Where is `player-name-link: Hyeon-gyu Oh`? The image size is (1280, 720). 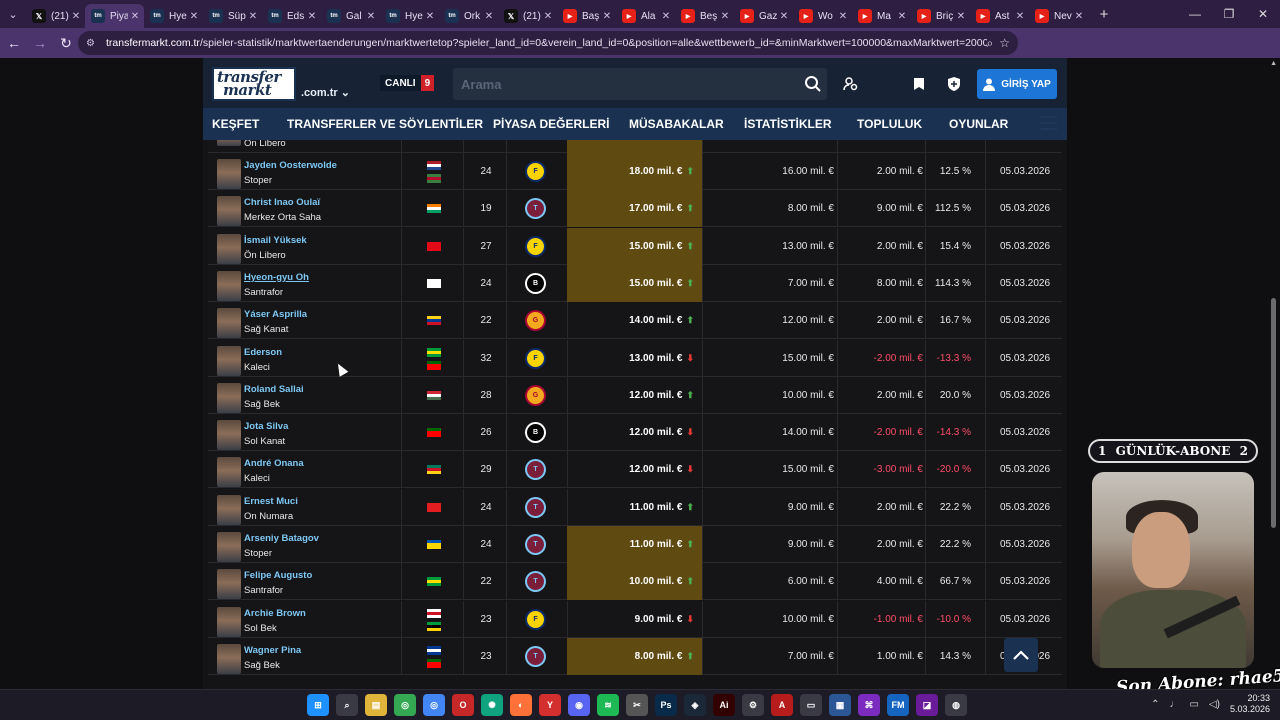
player-name-link: Hyeon-gyu Oh is located at coordinates (276, 277).